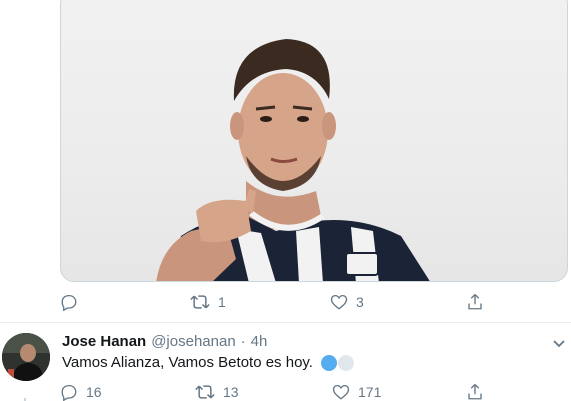  I want to click on author-handle: @josehanan, so click(193, 341).